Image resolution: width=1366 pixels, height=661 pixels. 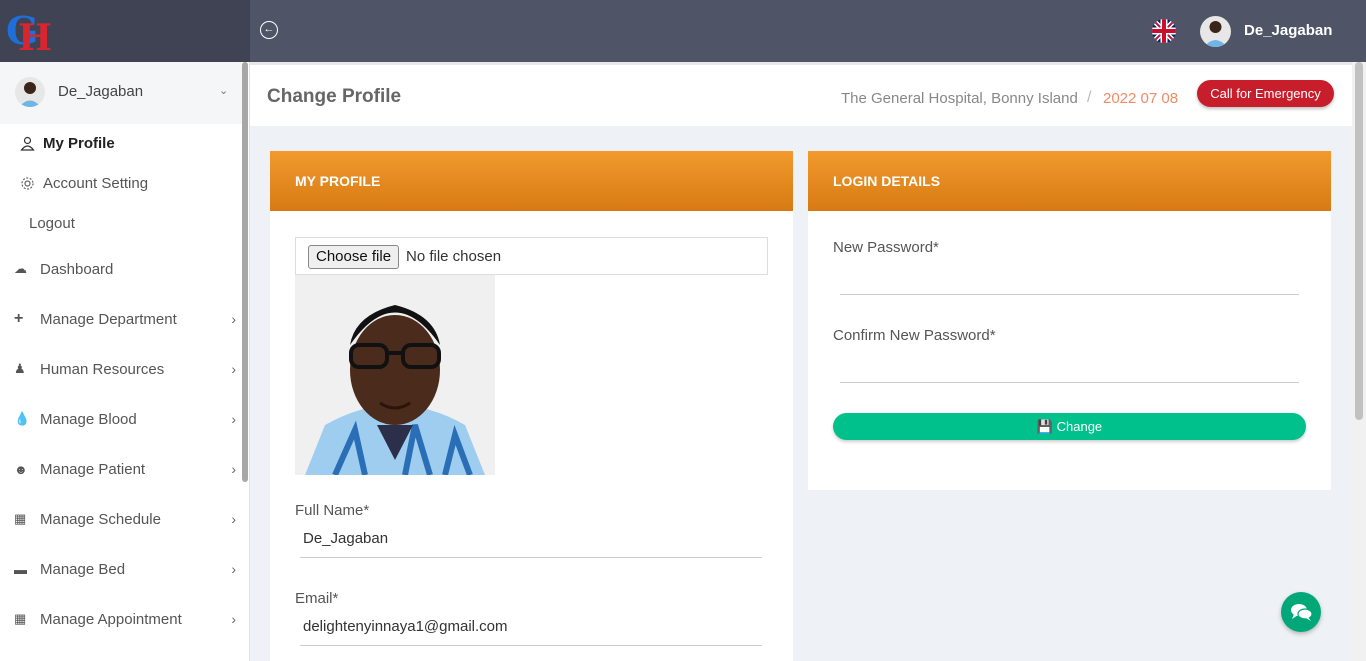 What do you see at coordinates (20, 569) in the screenshot?
I see `bed-icon: ▬` at bounding box center [20, 569].